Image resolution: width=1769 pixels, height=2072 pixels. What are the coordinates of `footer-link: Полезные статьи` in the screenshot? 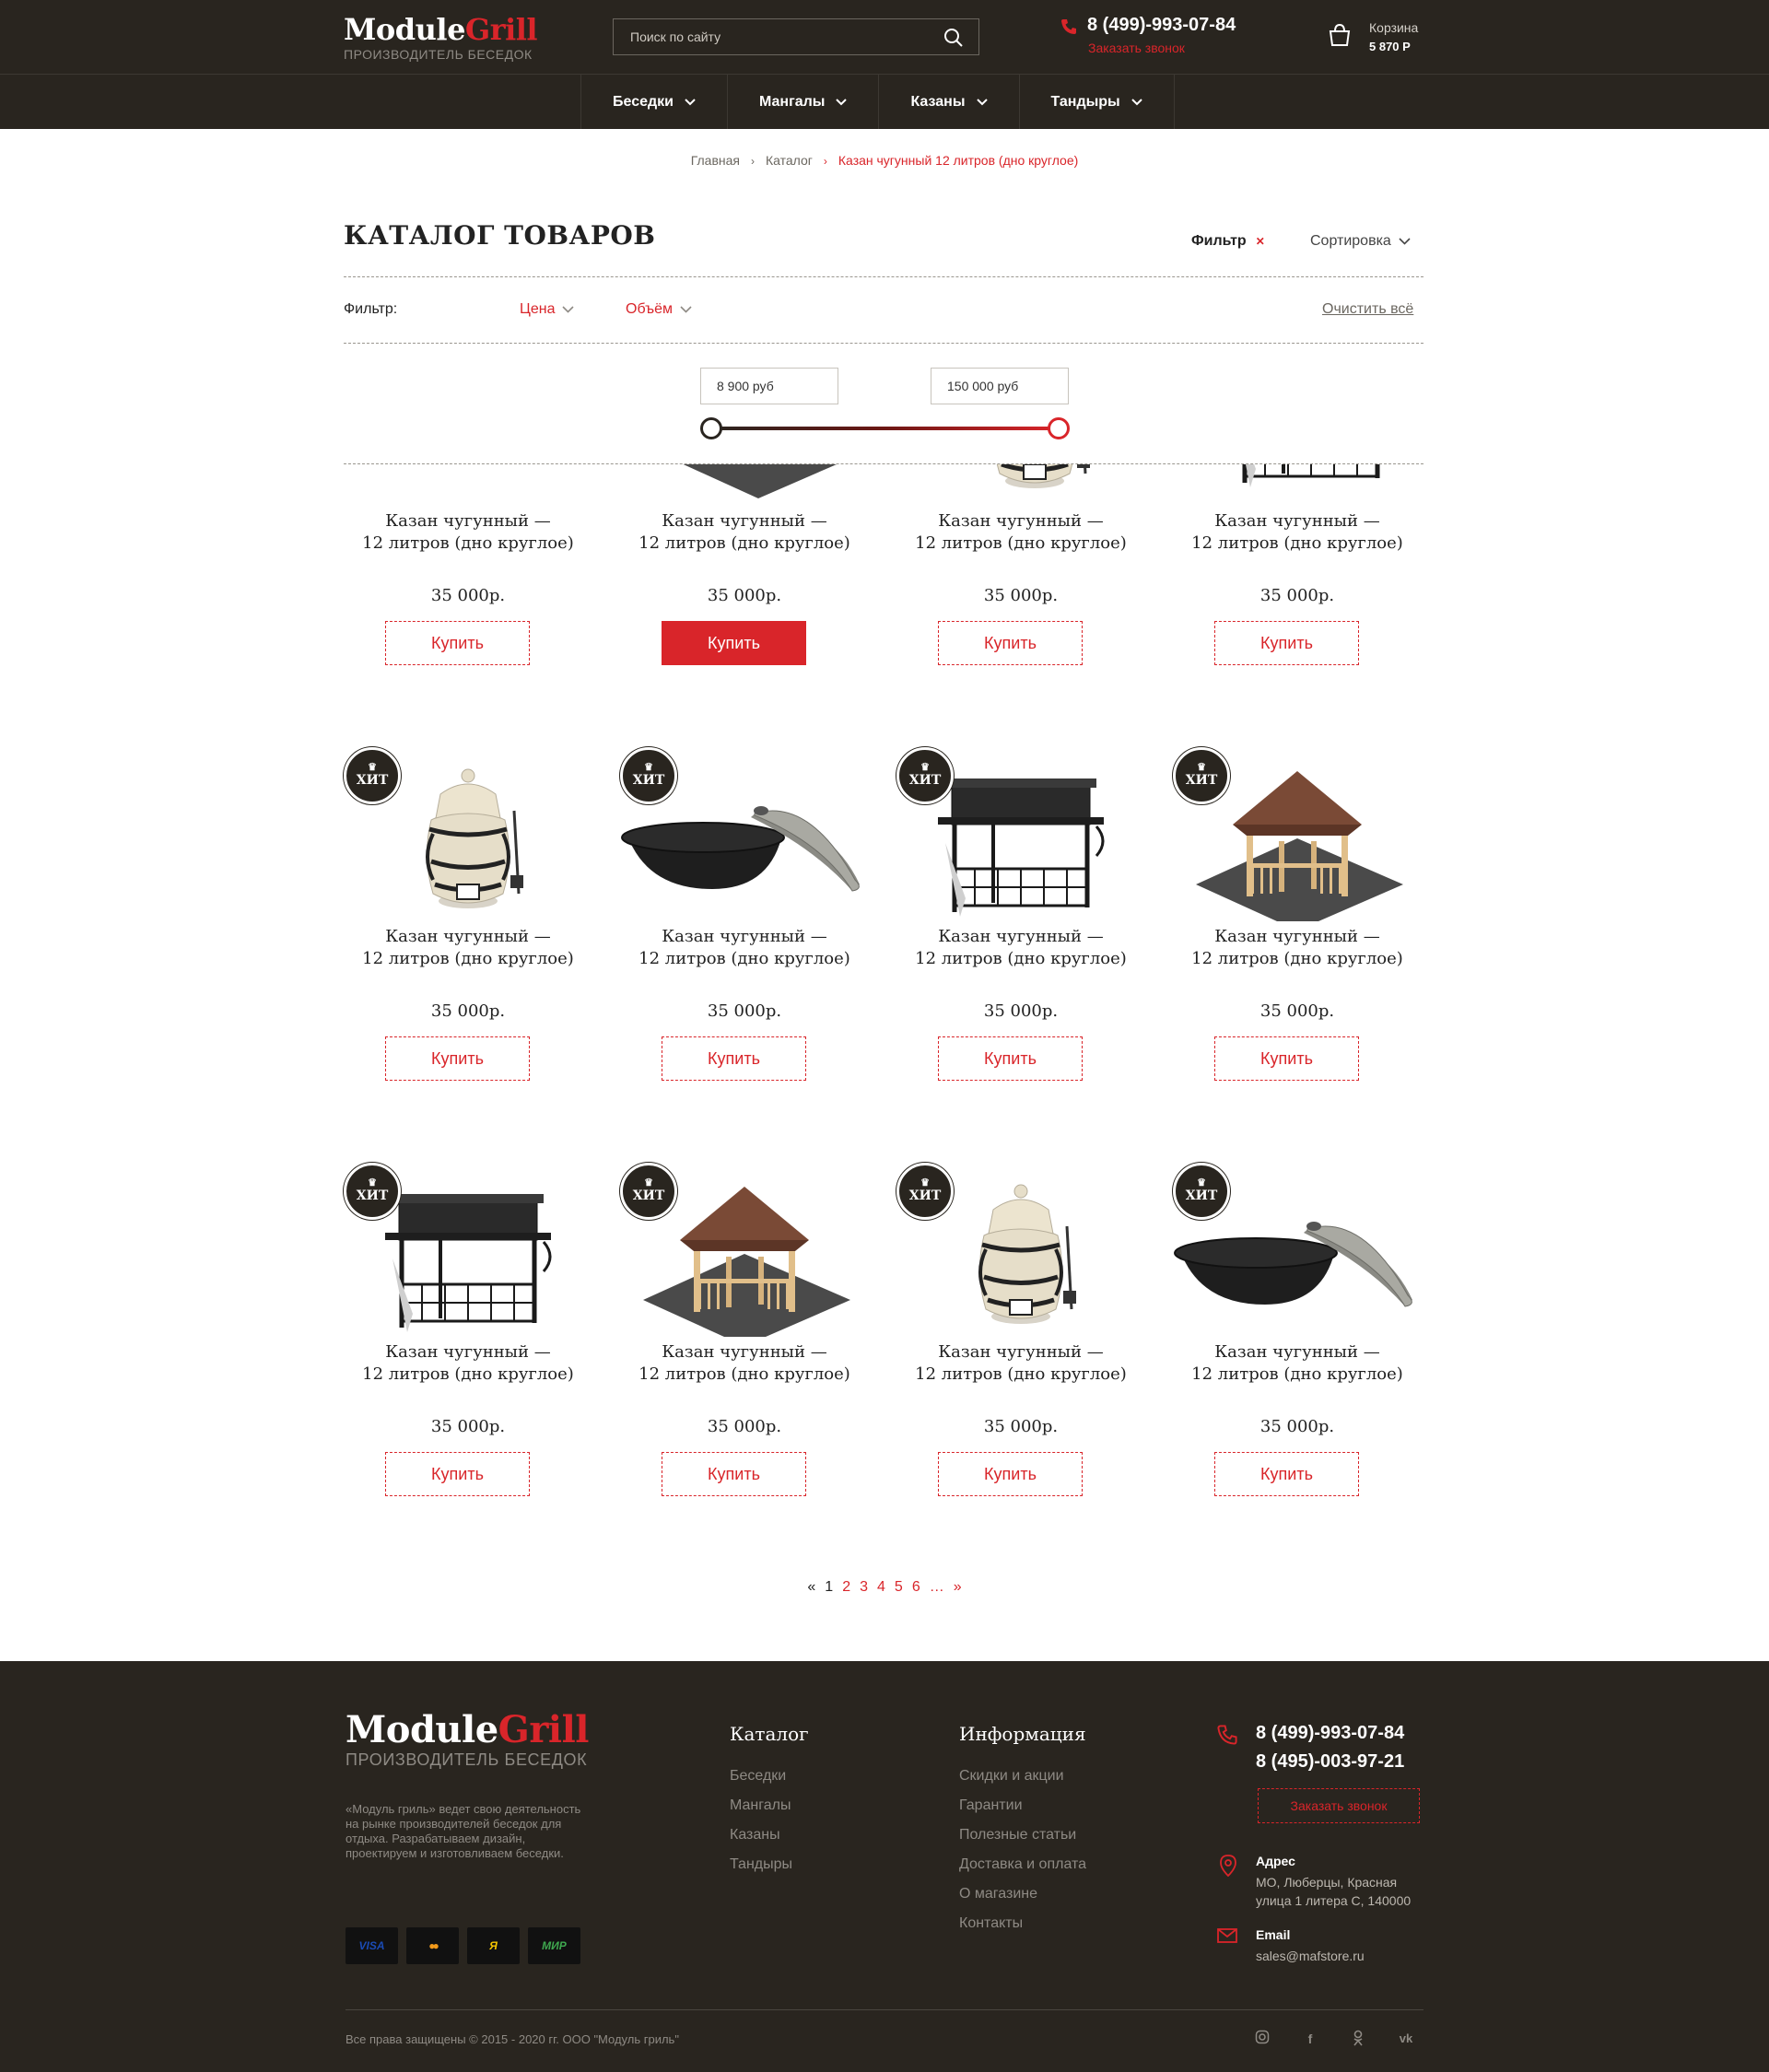 It's located at (1022, 1835).